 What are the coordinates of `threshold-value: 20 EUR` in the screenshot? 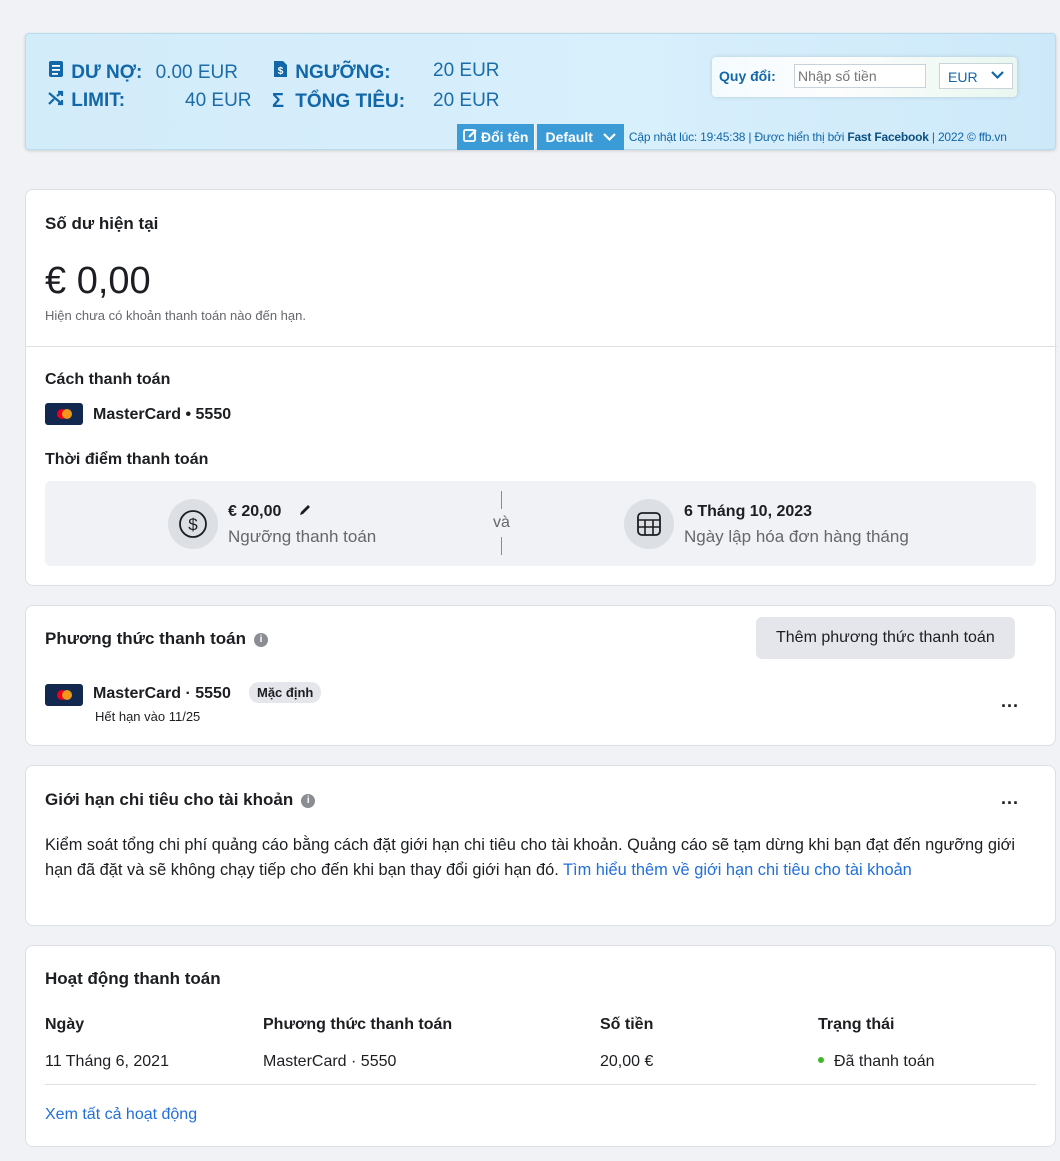 It's located at (466, 70).